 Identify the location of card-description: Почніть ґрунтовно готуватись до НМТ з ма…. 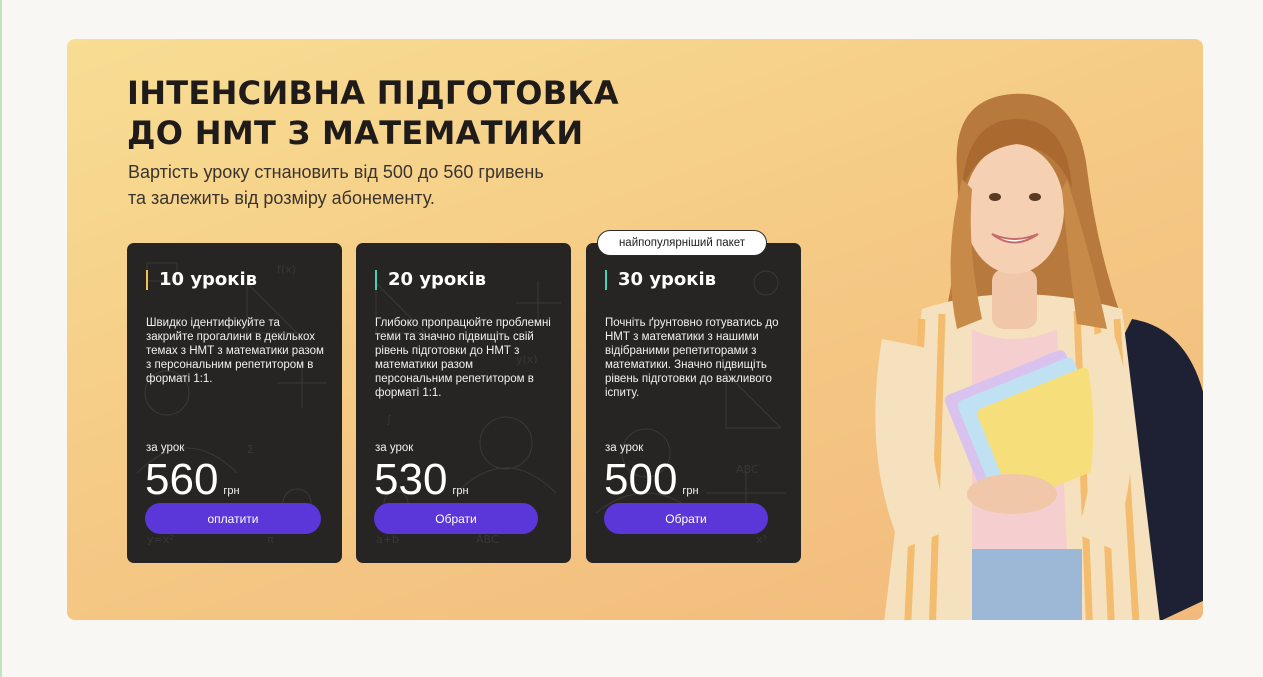
(692, 358).